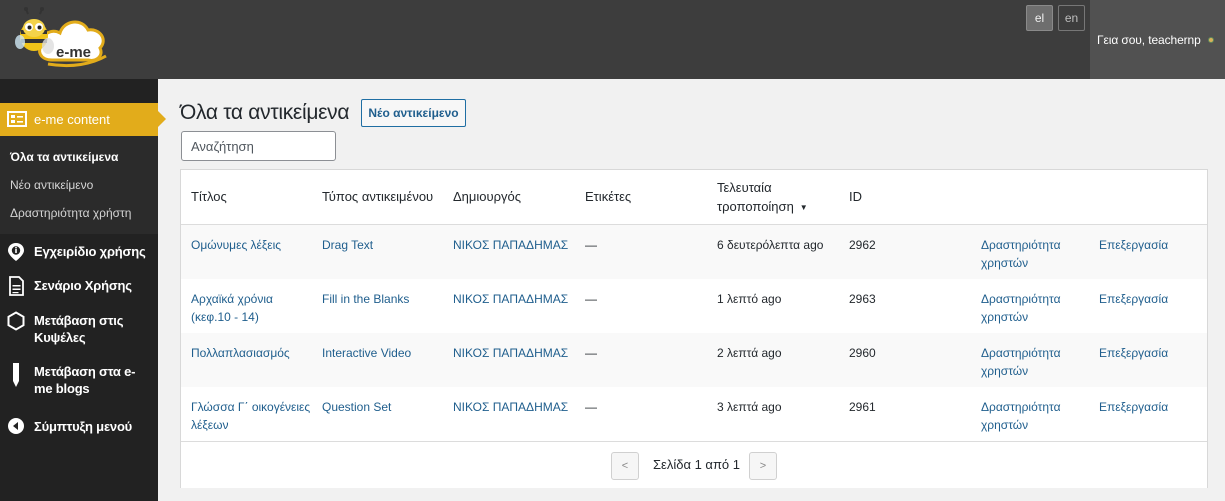 This screenshot has width=1225, height=501. I want to click on sidebar-item-label: Μετάβαση στα e-me blogs, so click(85, 380).